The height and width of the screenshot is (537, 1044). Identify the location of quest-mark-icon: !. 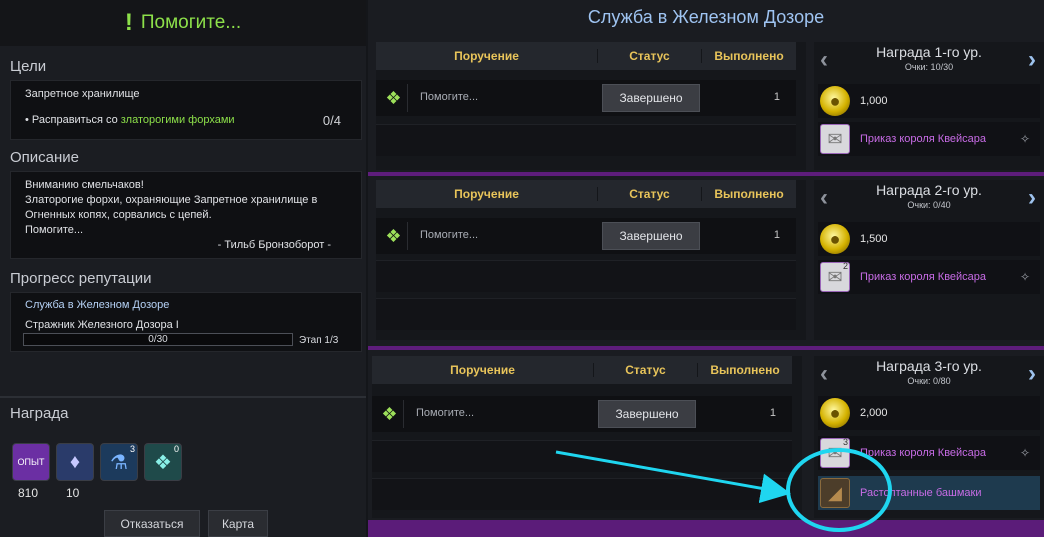
(128, 22).